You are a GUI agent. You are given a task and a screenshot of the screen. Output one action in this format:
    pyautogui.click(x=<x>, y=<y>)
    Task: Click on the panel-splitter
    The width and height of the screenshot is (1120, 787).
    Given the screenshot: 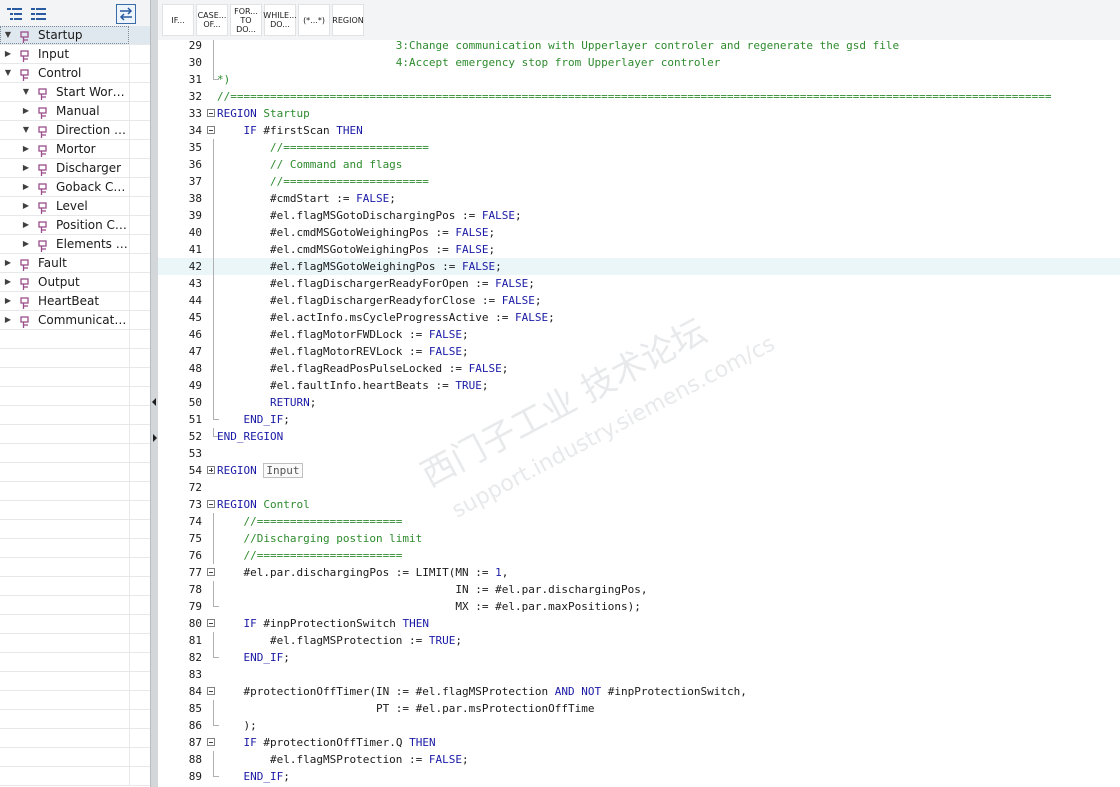 What is the action you would take?
    pyautogui.click(x=154, y=393)
    